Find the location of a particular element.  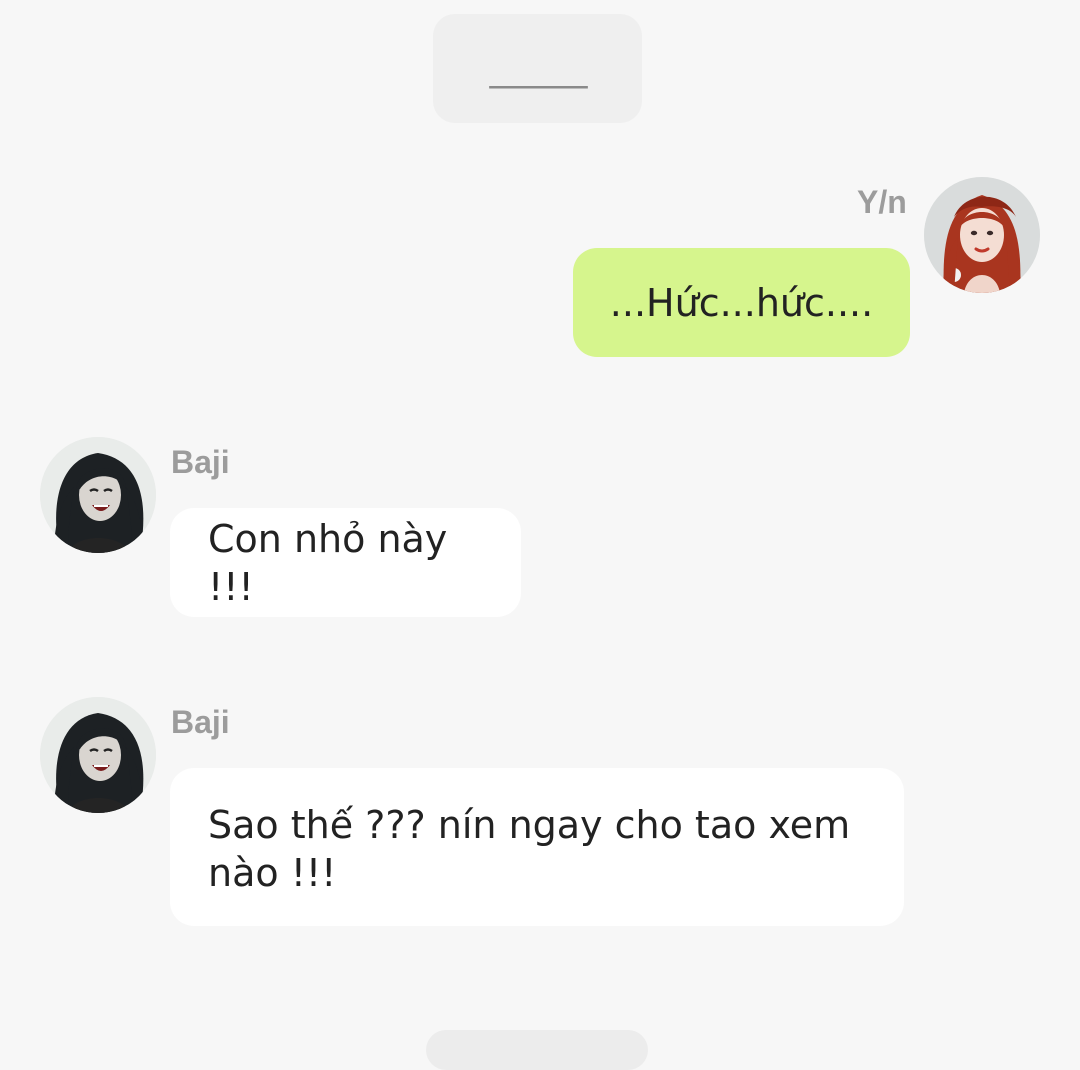

message-text: Con nhỏ này !!! is located at coordinates (328, 562).